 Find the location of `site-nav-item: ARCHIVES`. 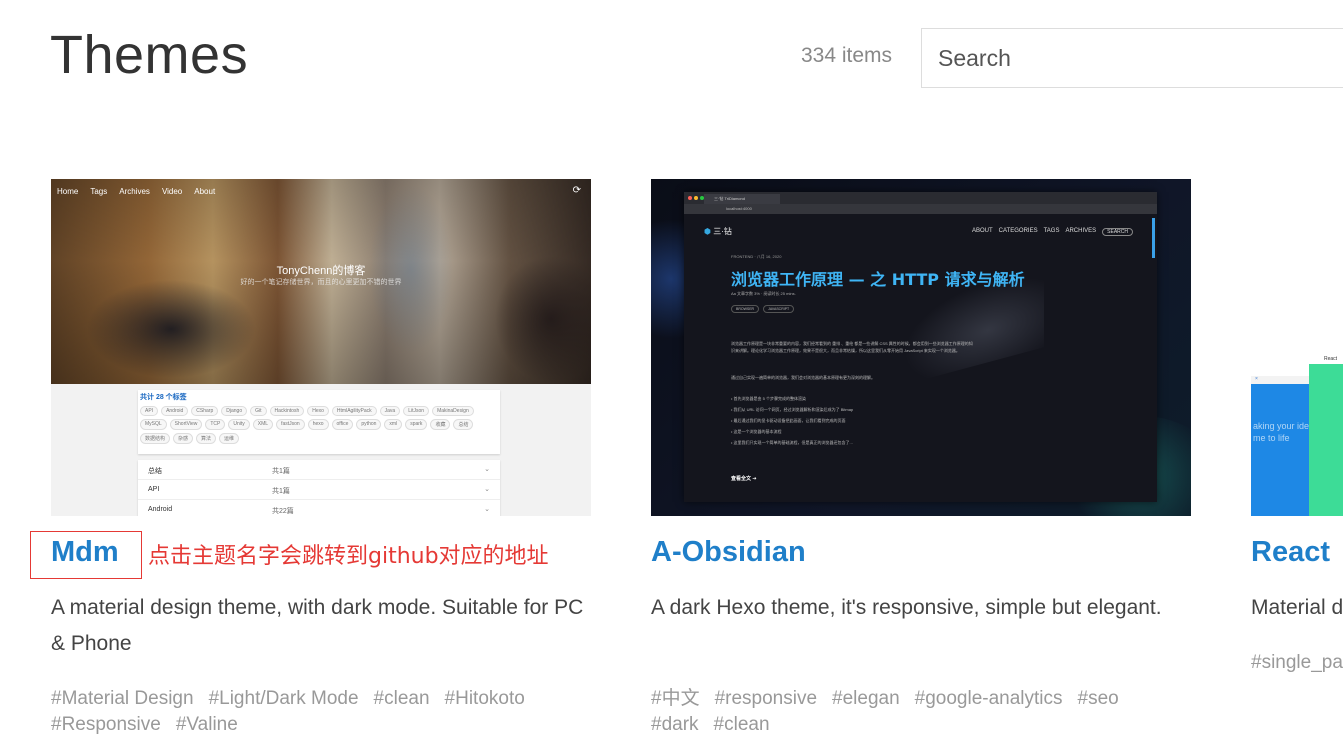

site-nav-item: ARCHIVES is located at coordinates (1081, 231).